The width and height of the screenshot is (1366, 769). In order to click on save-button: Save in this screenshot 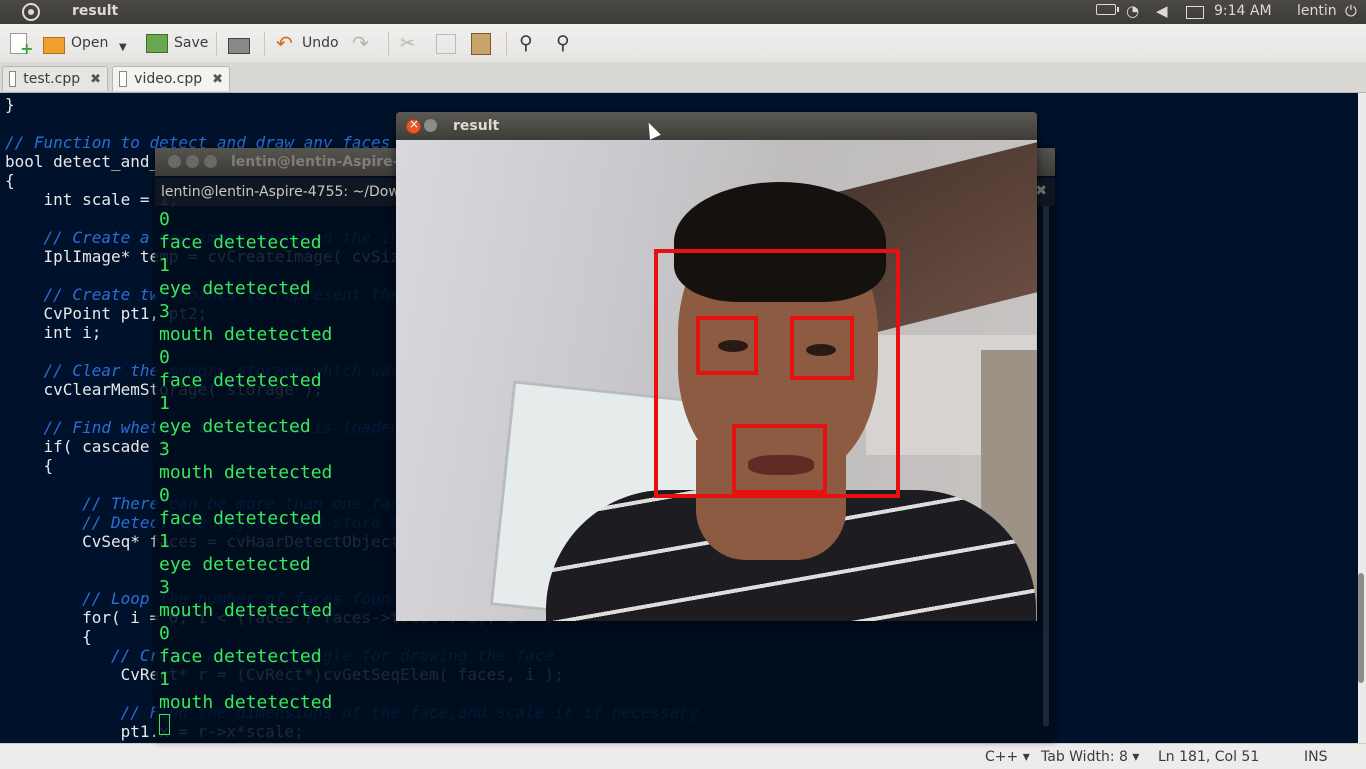, I will do `click(177, 43)`.